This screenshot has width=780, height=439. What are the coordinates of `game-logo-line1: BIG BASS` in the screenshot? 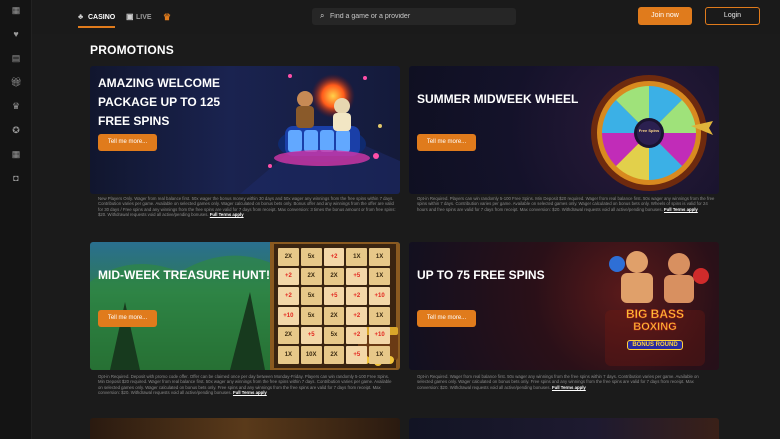 It's located at (655, 314).